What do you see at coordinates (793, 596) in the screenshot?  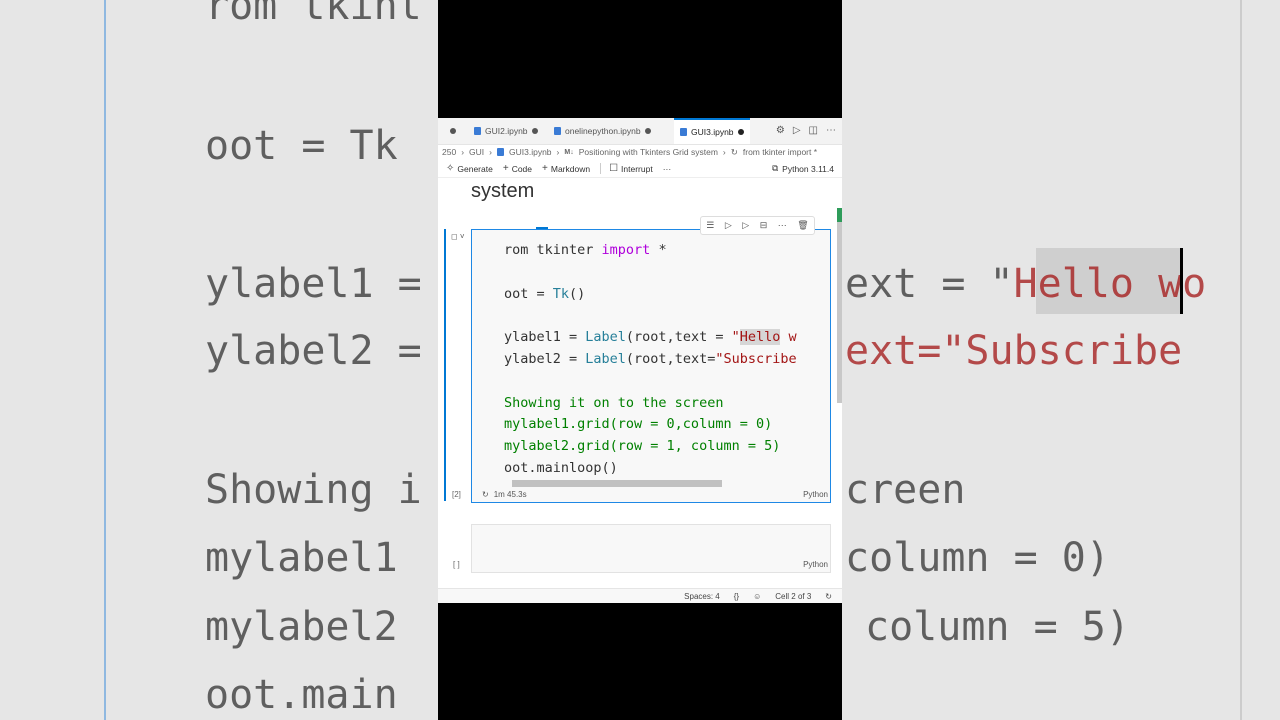 I see `cell-position-status: Cell 2 of 3` at bounding box center [793, 596].